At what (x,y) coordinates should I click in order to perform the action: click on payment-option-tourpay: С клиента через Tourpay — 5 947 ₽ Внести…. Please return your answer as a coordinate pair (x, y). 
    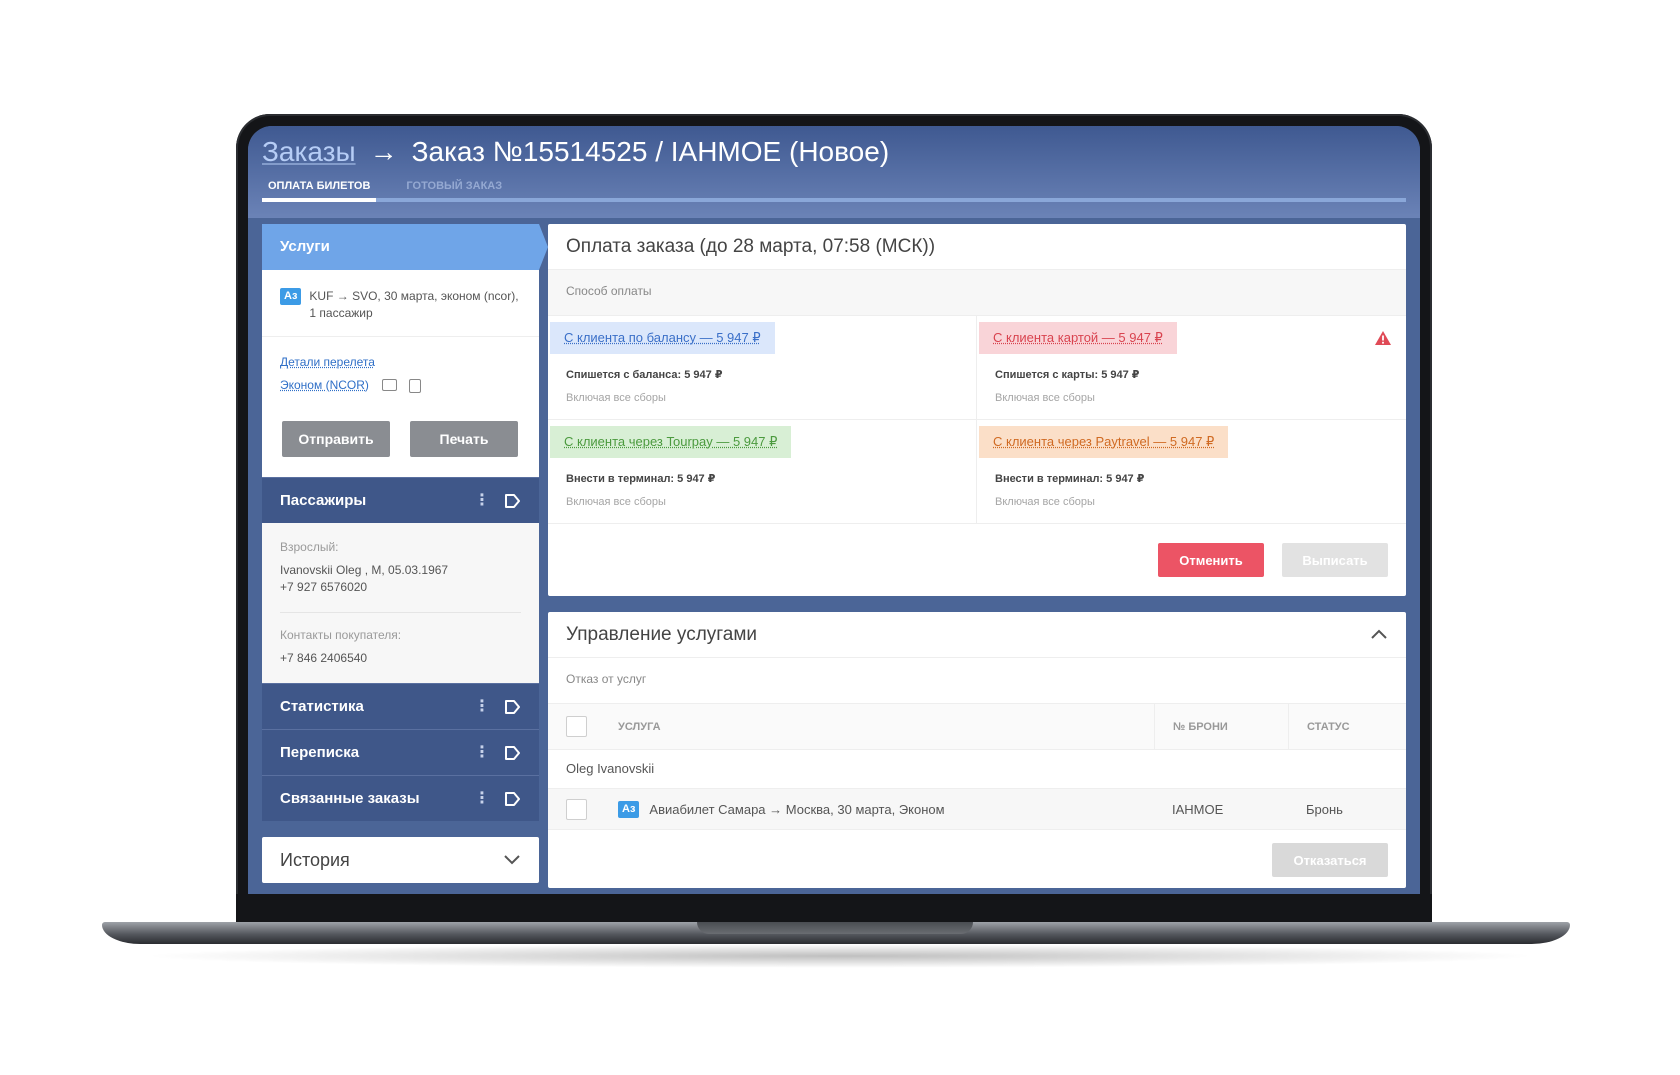
    Looking at the image, I should click on (762, 472).